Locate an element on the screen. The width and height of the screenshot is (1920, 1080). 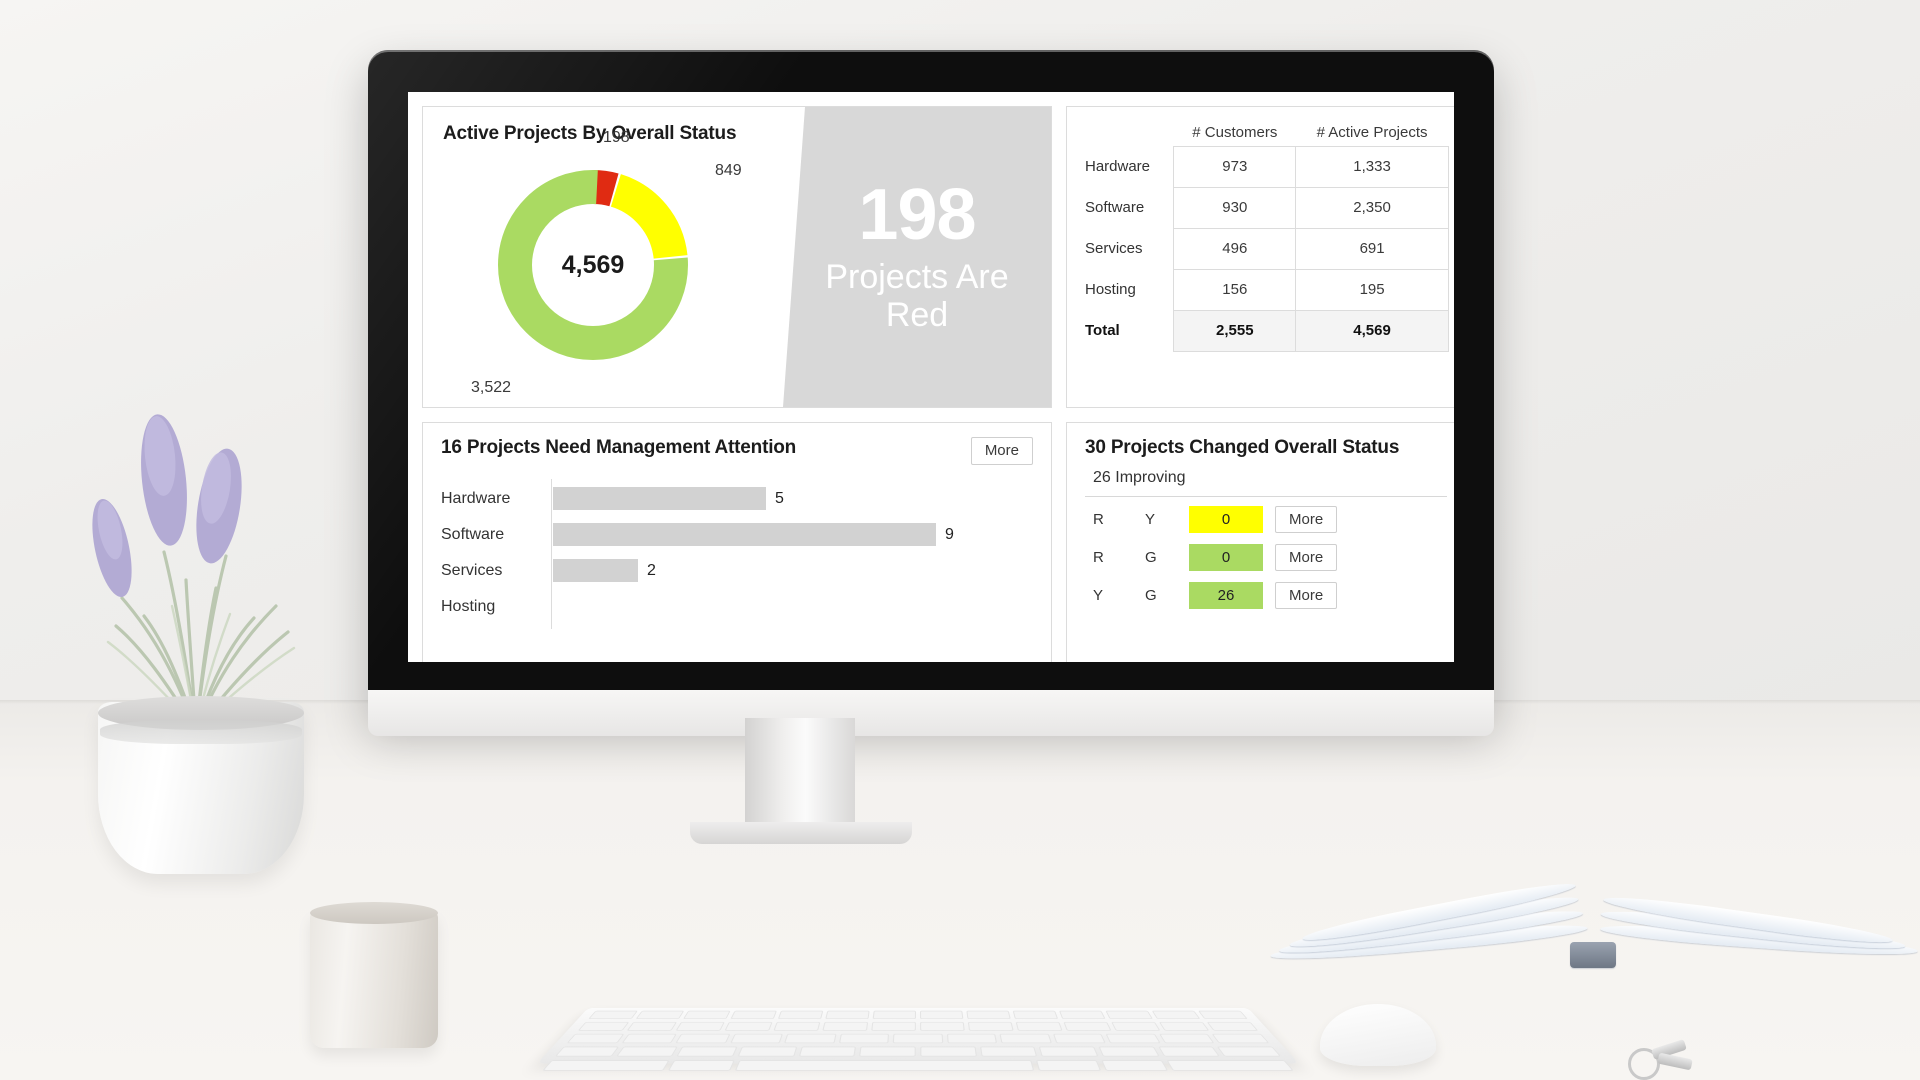
open-book is located at coordinates (1594, 957).